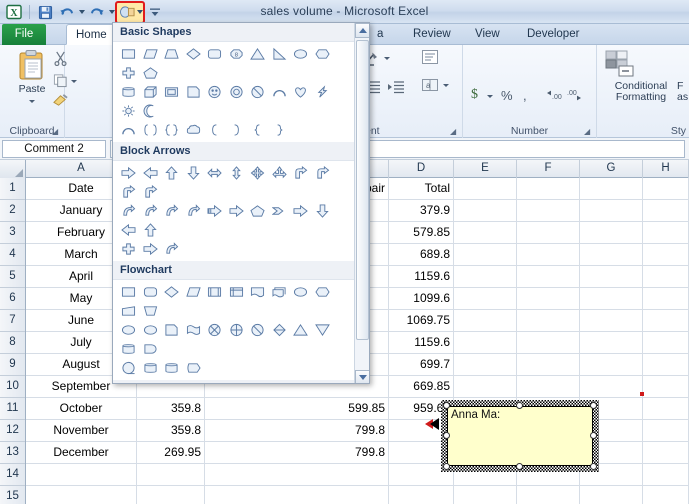 The image size is (689, 504). Describe the element at coordinates (611, 232) in the screenshot. I see `cell-G3` at that location.